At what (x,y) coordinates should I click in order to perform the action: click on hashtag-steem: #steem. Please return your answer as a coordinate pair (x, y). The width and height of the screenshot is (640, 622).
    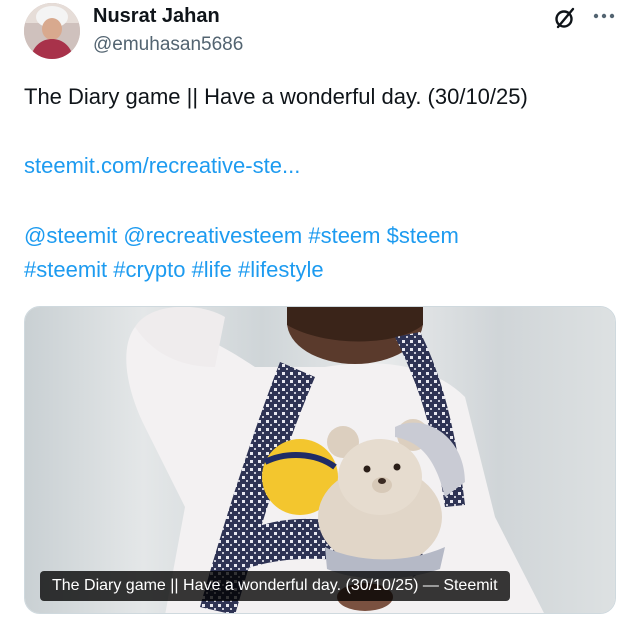
    Looking at the image, I should click on (344, 235).